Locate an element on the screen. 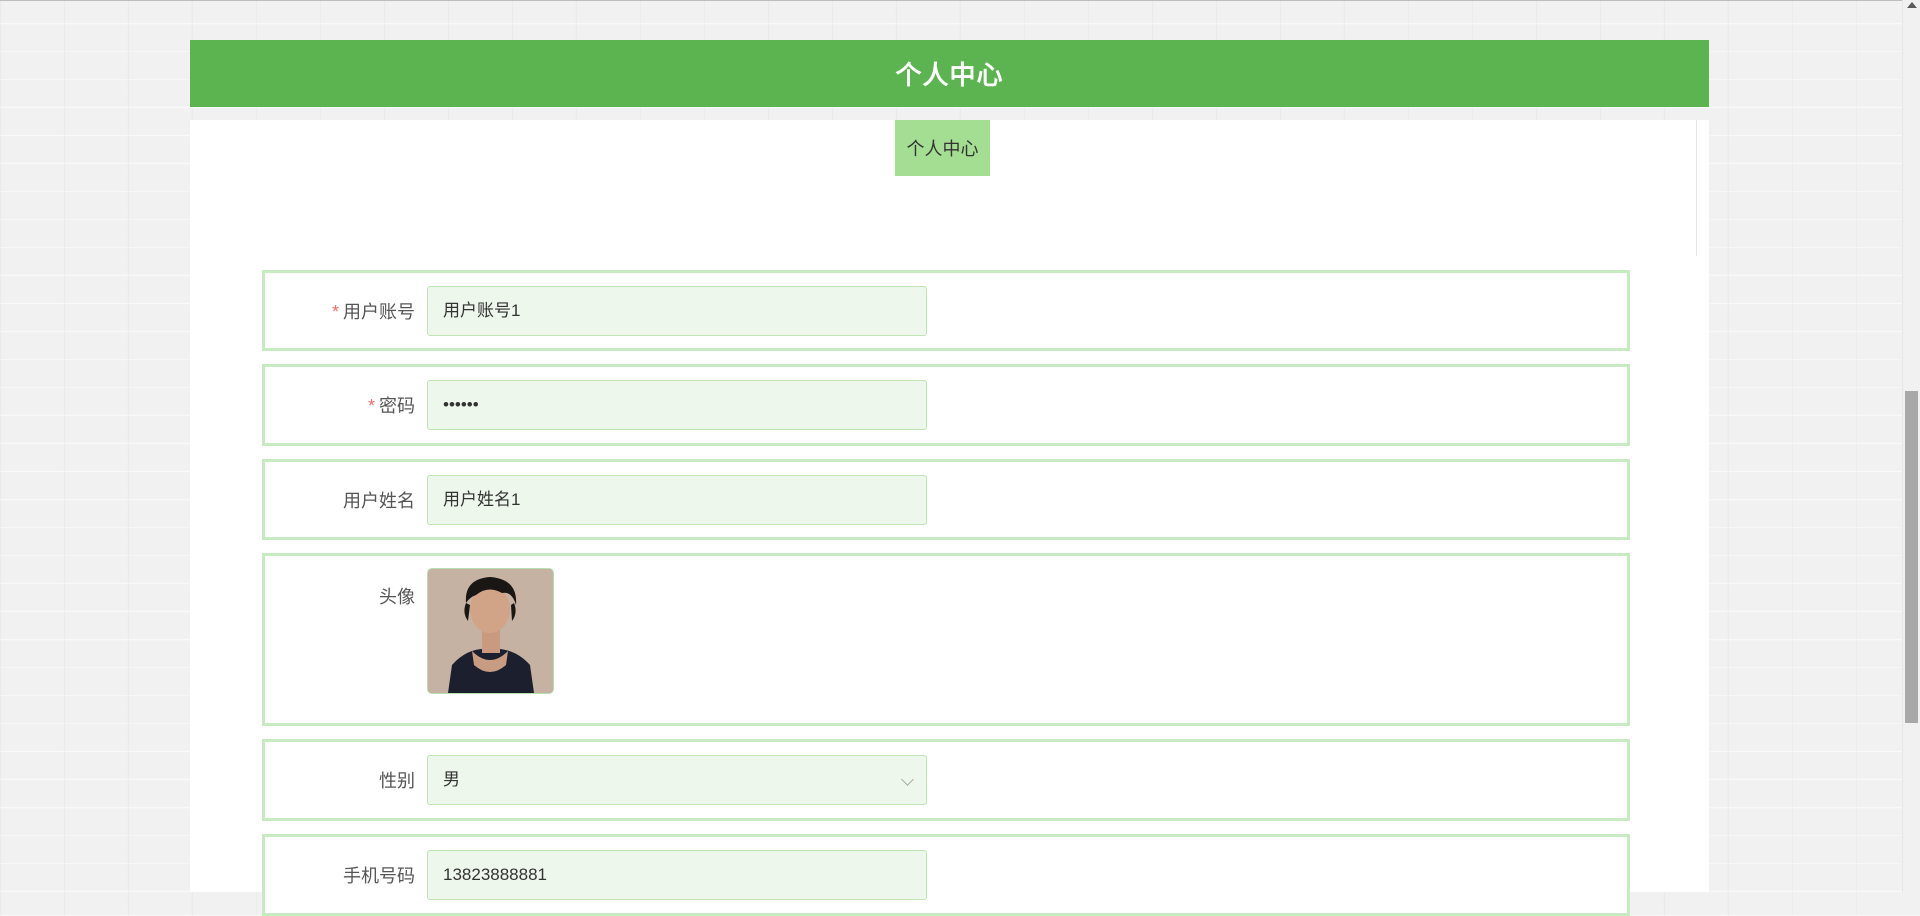 The width and height of the screenshot is (1920, 916). password-label: * 密码 is located at coordinates (391, 406).